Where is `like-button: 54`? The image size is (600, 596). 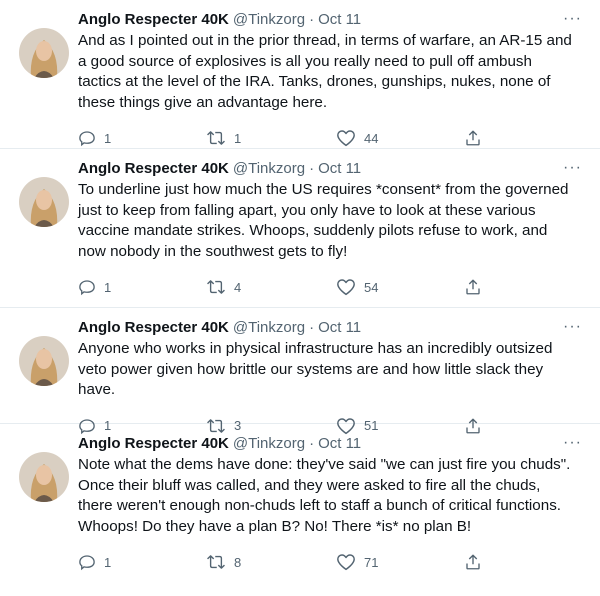 like-button: 54 is located at coordinates (400, 287).